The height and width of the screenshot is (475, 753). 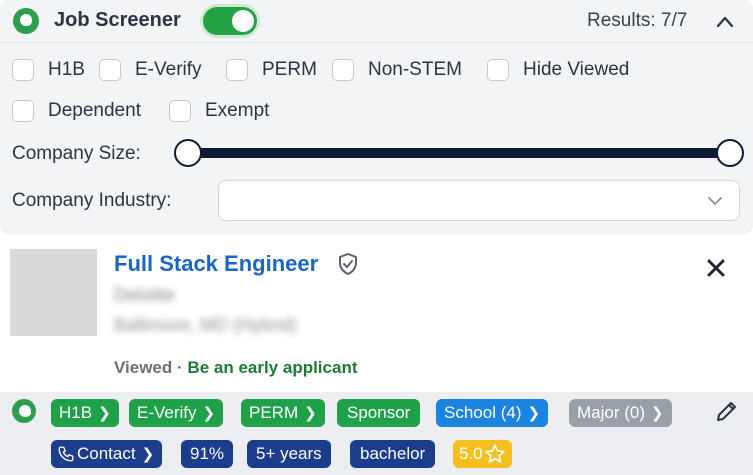 I want to click on tag-degree: bachelor, so click(x=393, y=454).